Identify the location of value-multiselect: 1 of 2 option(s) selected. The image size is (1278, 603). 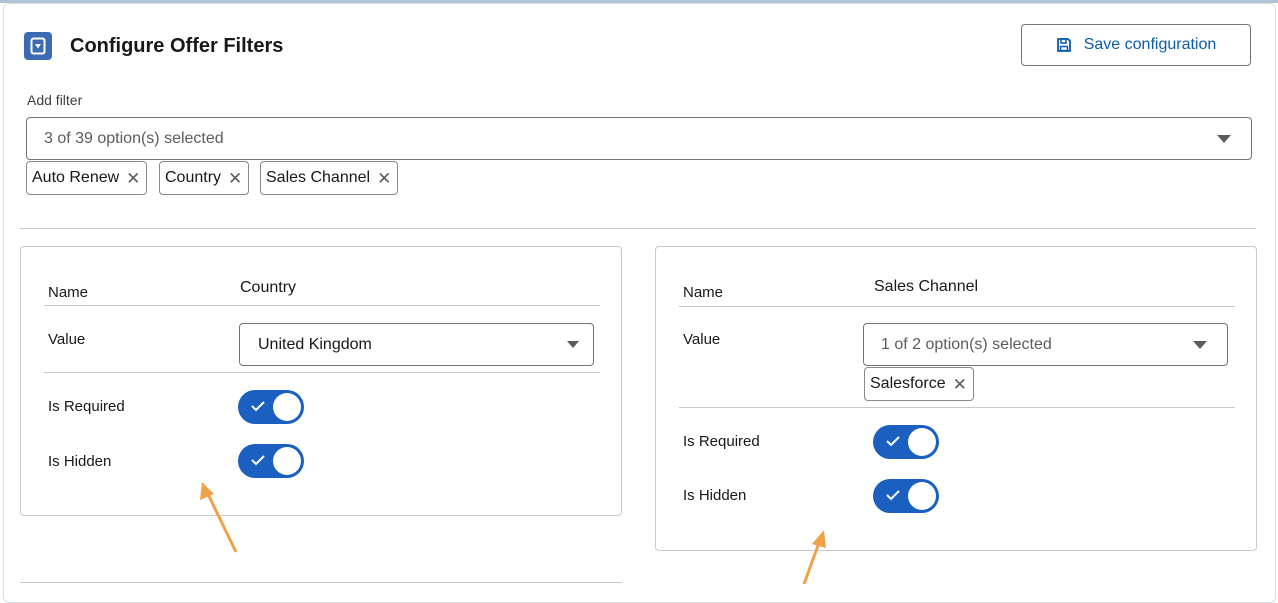
(1045, 344).